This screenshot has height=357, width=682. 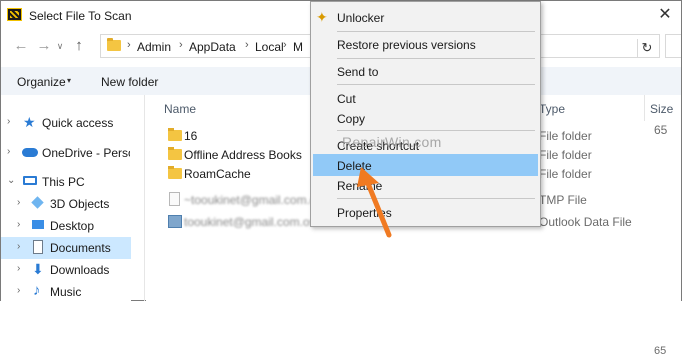 I want to click on back-arrow-icon: ←, so click(x=21, y=46).